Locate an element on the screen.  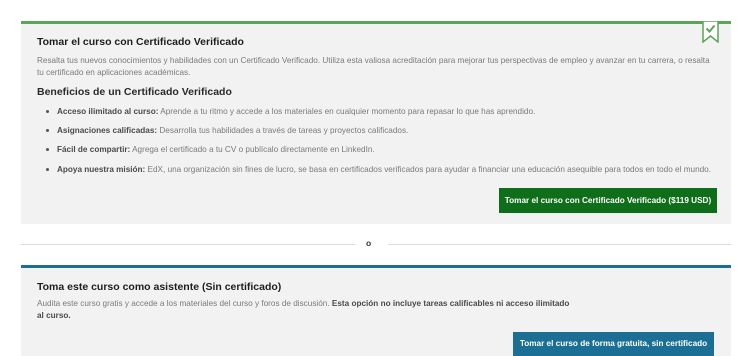
benefit-name: Apoya nuestra misión: is located at coordinates (101, 169).